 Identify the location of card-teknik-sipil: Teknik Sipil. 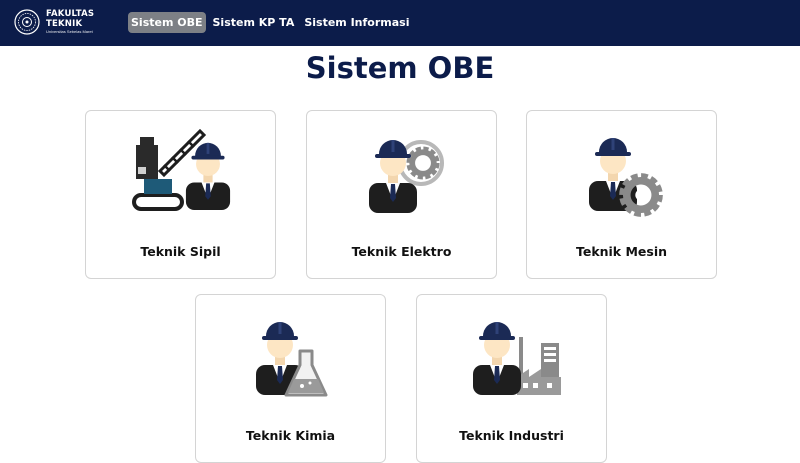
(180, 194).